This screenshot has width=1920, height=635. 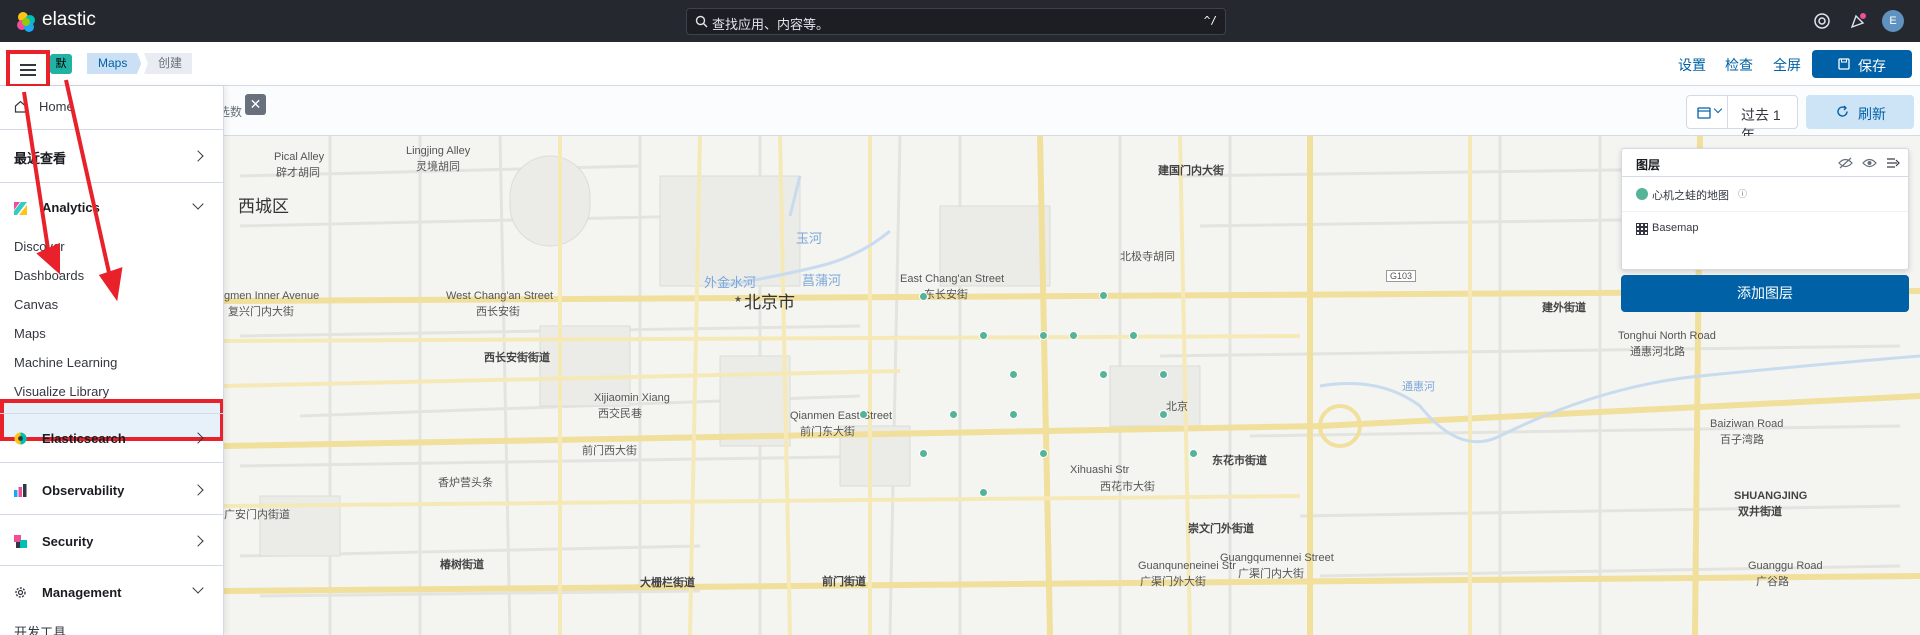 I want to click on layer-control-panel: 图层 心机之蛙的地图 ⓘ Basemap, so click(x=1765, y=209).